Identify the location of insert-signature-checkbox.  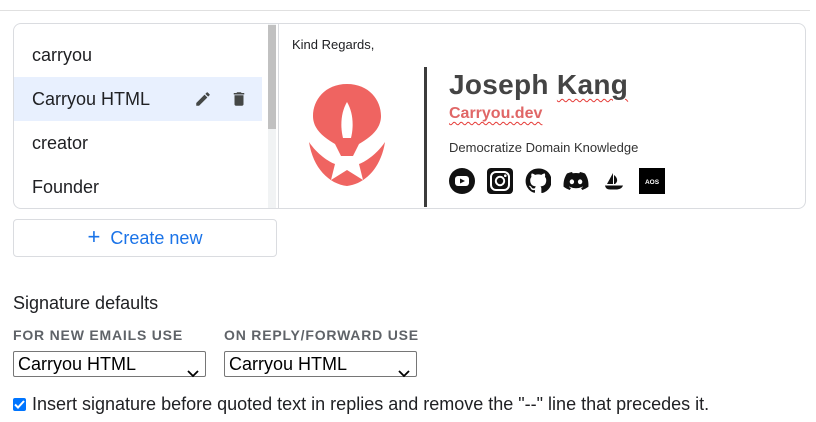
(19, 404).